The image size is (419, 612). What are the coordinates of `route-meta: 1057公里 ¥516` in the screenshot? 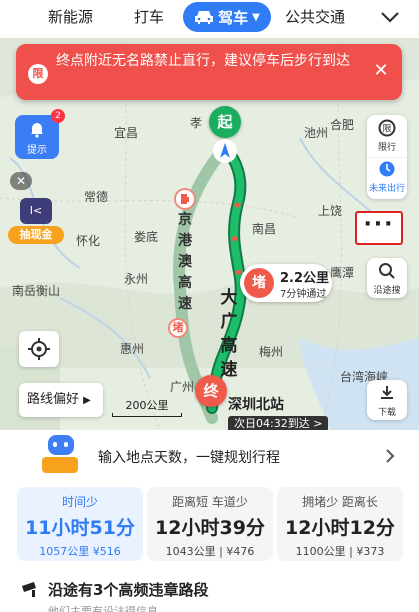 It's located at (80, 551).